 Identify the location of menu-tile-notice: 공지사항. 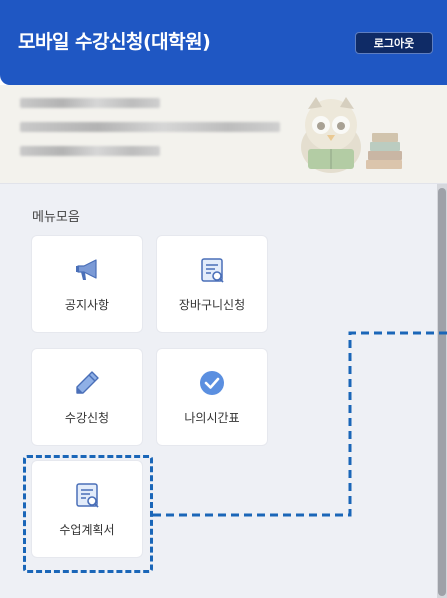
(87, 284).